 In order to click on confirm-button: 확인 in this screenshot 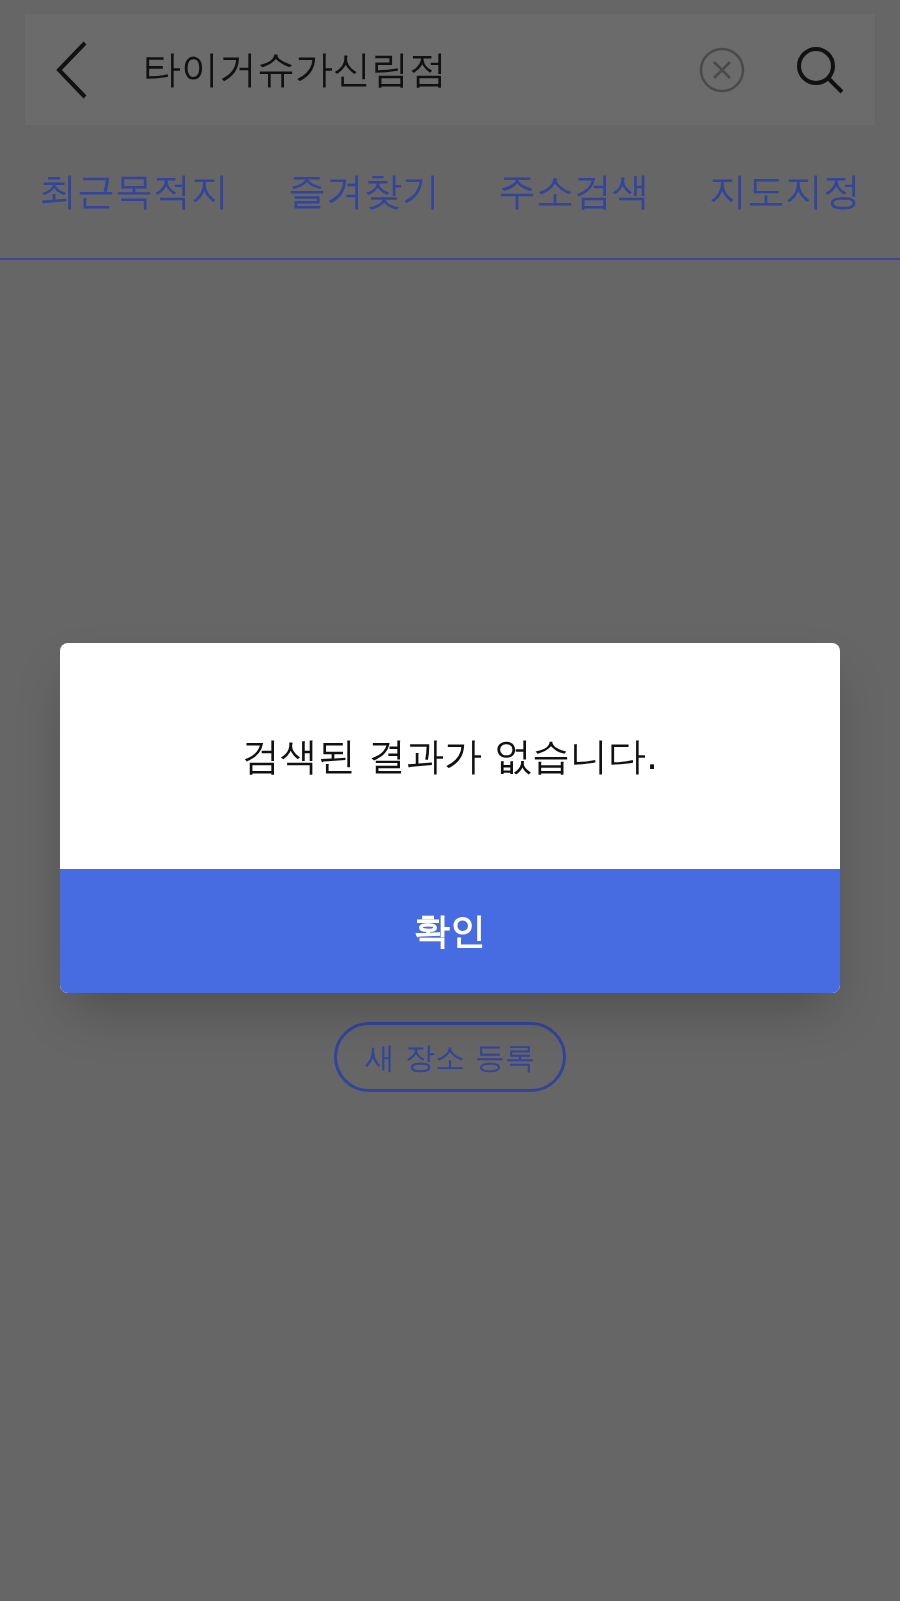, I will do `click(450, 931)`.